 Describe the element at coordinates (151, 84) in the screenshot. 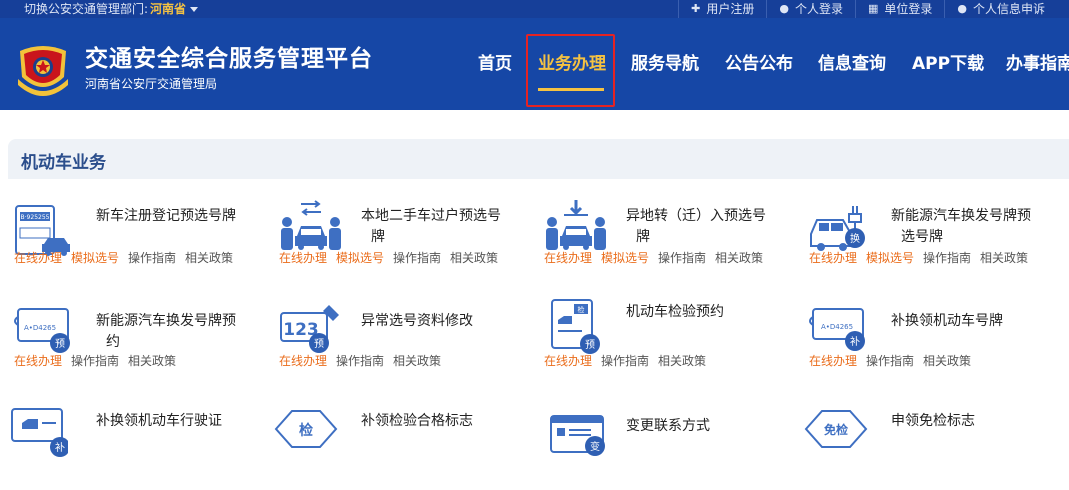

I see `site-subtitle: 河南省公安厅交通管理局` at that location.